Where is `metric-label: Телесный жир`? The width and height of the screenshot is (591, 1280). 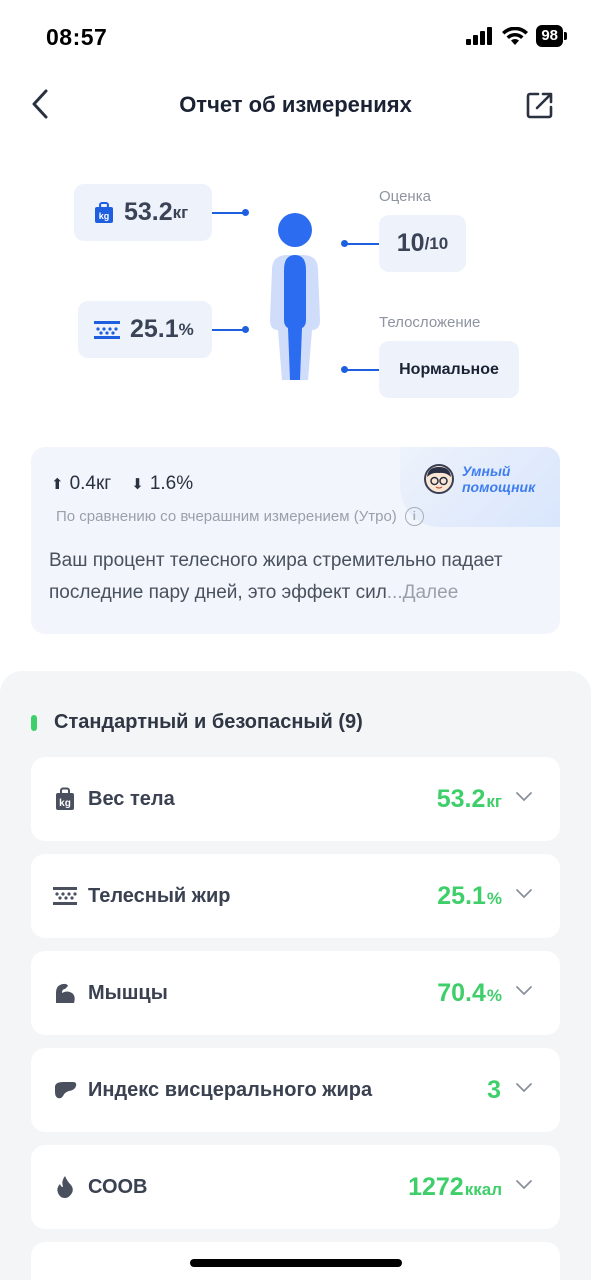 metric-label: Телесный жир is located at coordinates (159, 895).